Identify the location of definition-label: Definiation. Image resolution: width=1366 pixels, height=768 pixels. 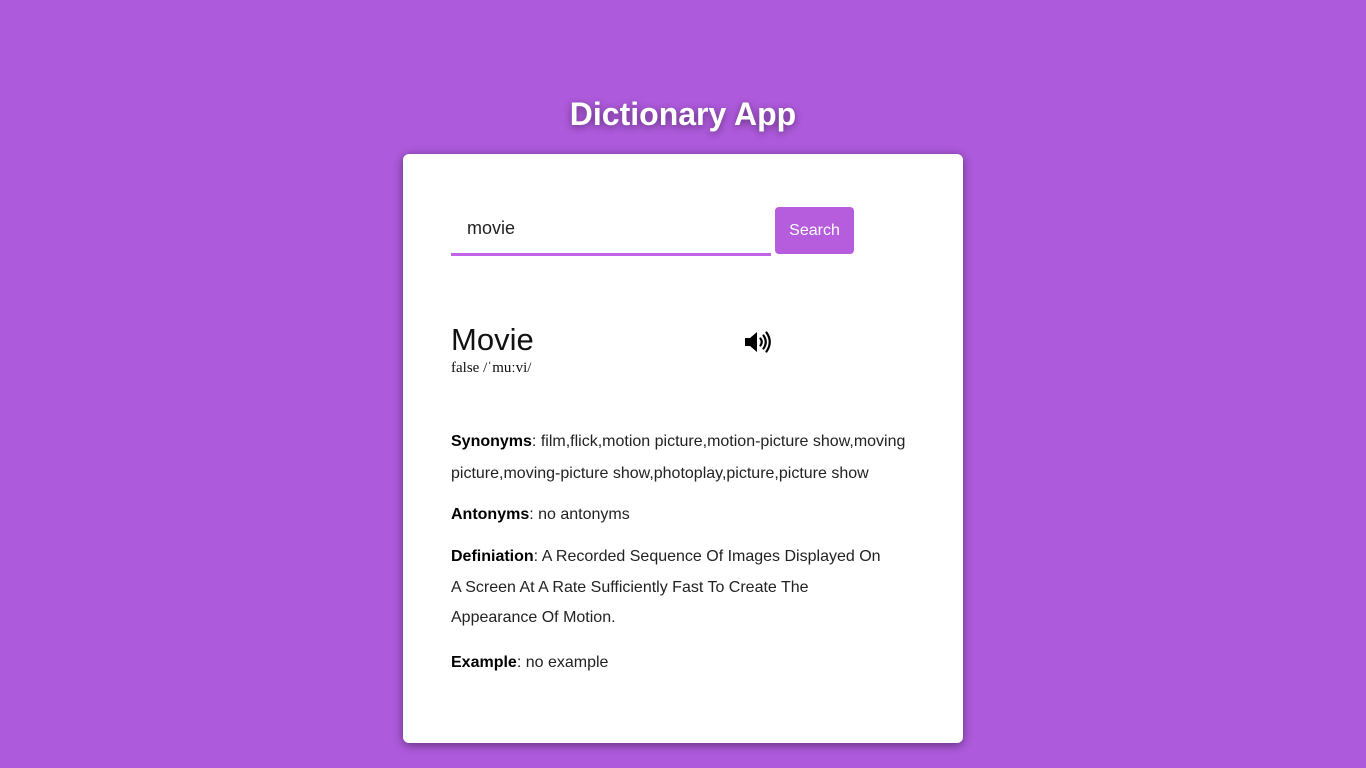
(492, 556).